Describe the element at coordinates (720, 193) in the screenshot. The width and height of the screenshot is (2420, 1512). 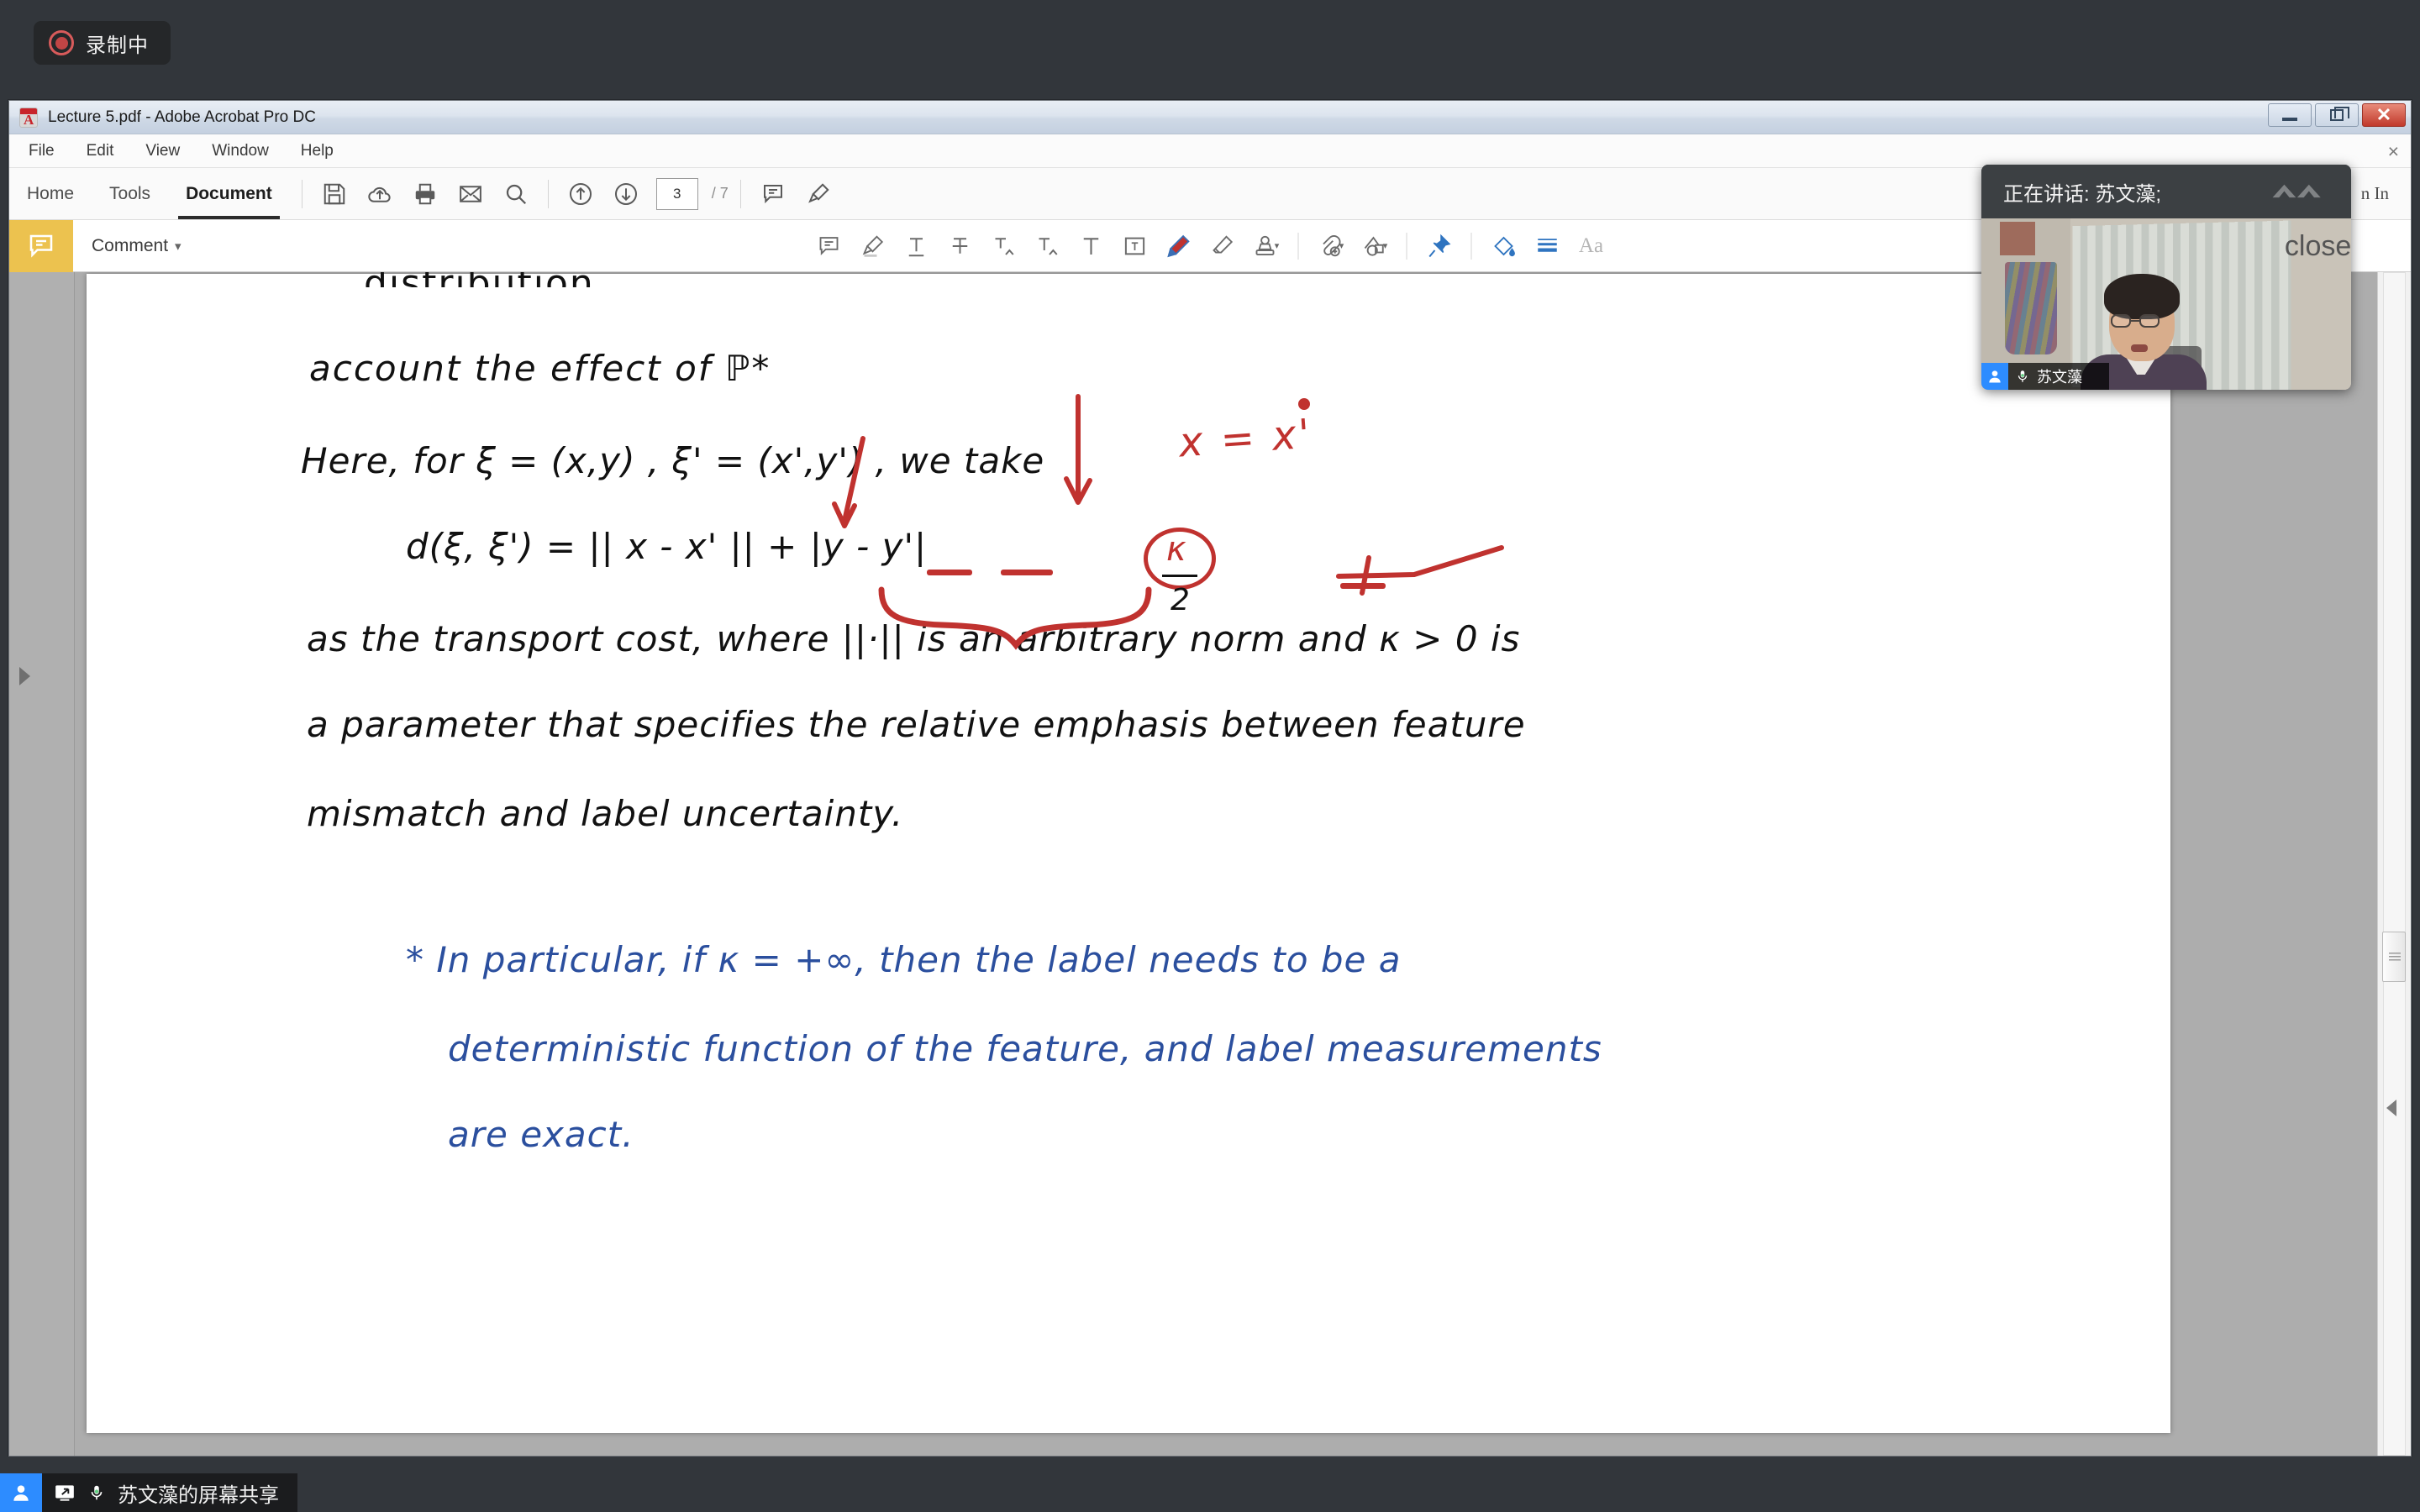
I see `page-total-label: / 7` at that location.